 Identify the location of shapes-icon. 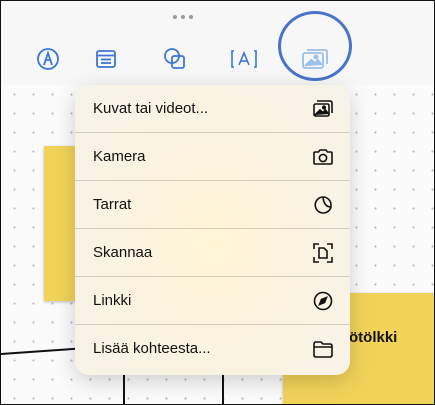
(175, 59).